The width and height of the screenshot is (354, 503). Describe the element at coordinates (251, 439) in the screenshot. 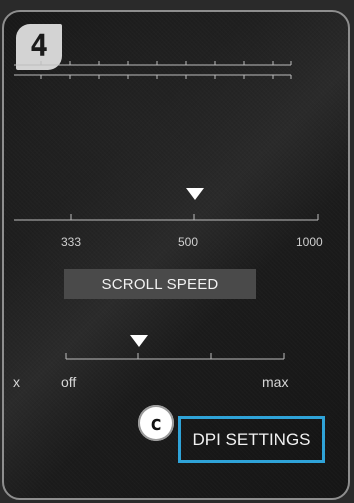

I see `dpi-settings-button: DPI SETTINGS` at that location.